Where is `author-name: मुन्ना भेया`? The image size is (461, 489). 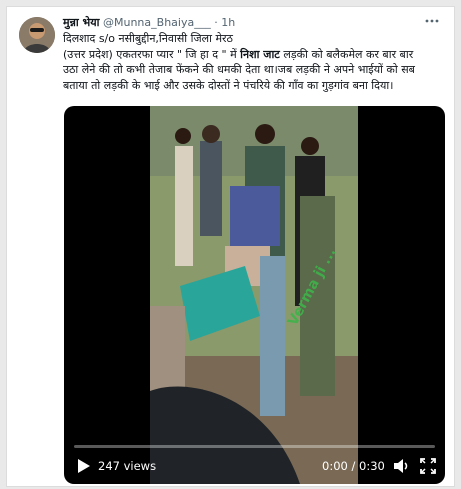
author-name: मुन्ना भेया is located at coordinates (81, 22).